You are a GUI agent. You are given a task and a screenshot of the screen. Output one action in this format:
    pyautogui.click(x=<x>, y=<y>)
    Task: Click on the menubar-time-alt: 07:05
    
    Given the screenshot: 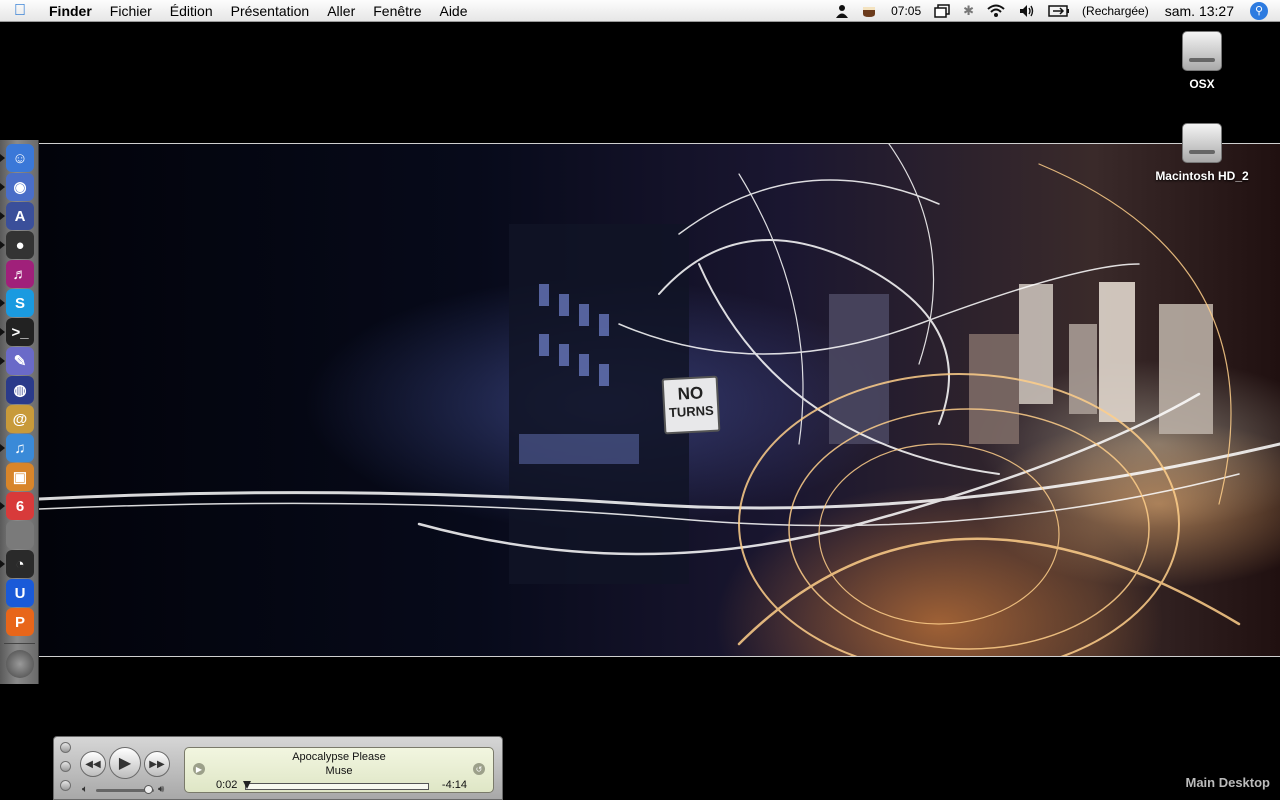 What is the action you would take?
    pyautogui.click(x=906, y=11)
    